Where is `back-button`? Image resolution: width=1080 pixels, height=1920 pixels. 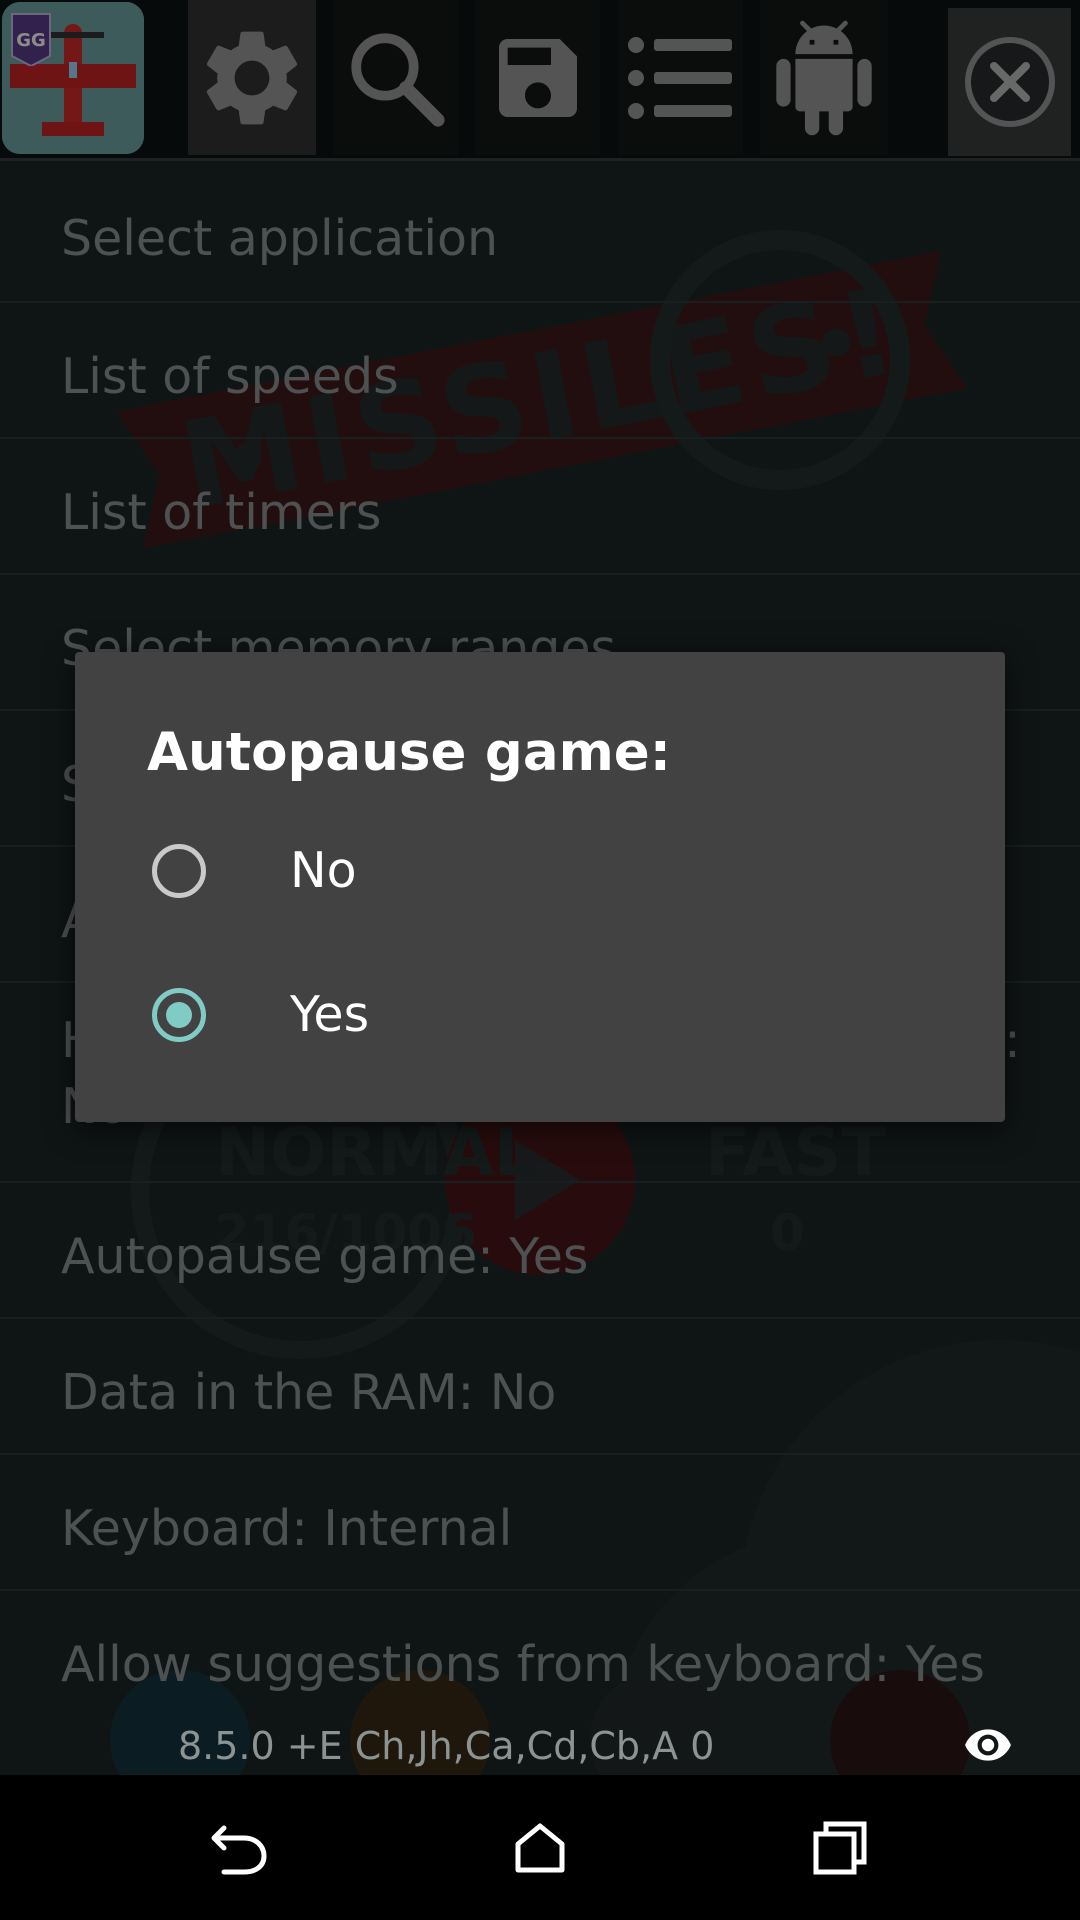
back-button is located at coordinates (240, 1850).